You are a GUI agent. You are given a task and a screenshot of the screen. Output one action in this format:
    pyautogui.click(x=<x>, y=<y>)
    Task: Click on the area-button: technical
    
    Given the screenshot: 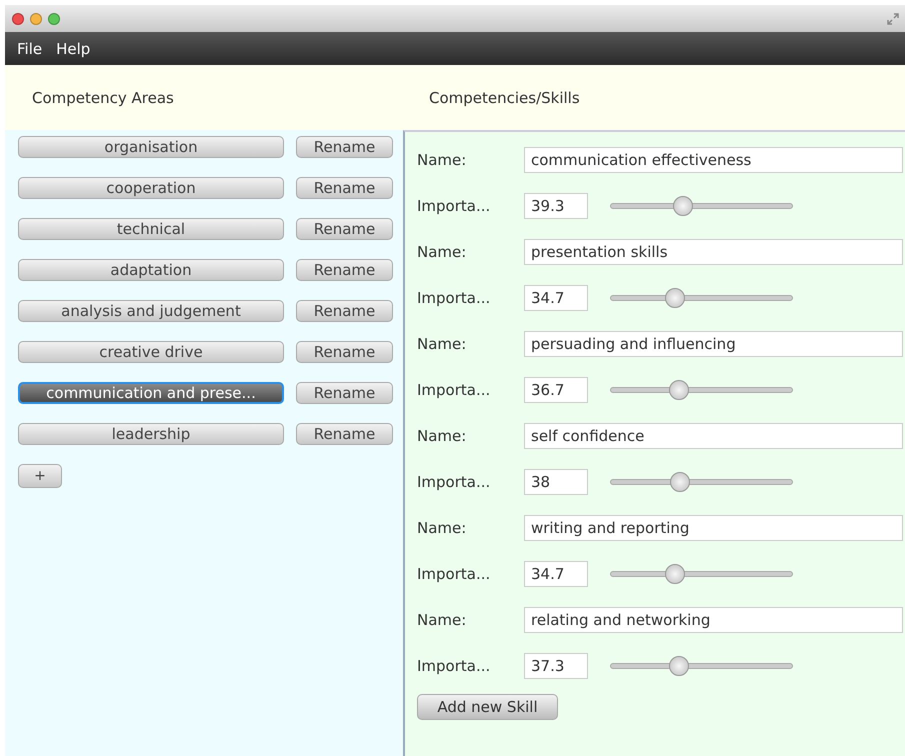 What is the action you would take?
    pyautogui.click(x=151, y=229)
    